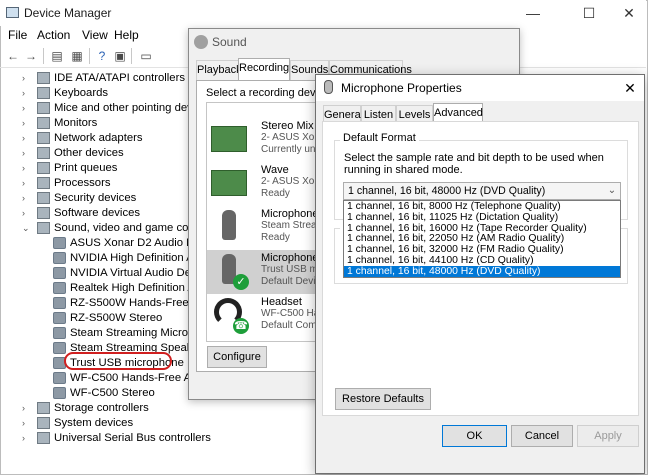 The width and height of the screenshot is (648, 475). Describe the element at coordinates (53, 35) in the screenshot. I see `menu-action: Action` at that location.